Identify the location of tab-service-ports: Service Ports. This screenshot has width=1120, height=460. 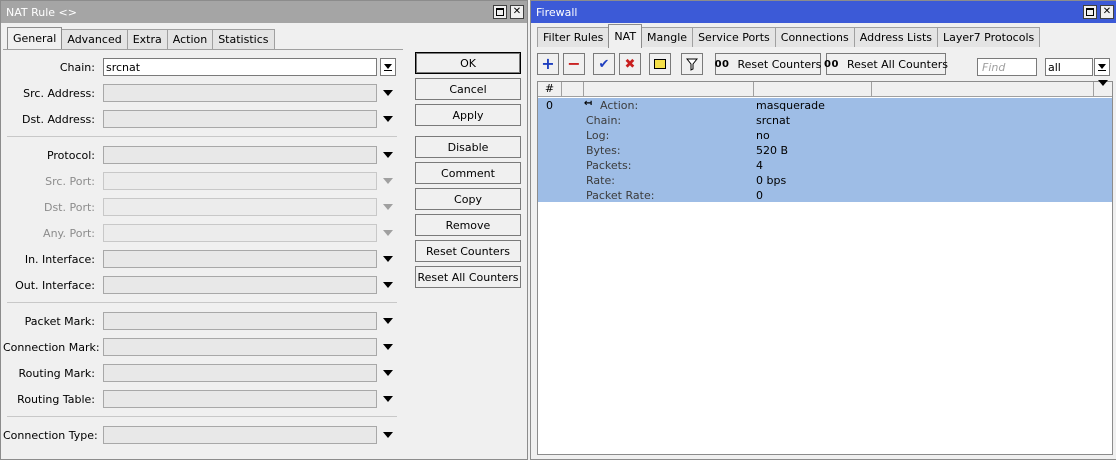
(734, 37).